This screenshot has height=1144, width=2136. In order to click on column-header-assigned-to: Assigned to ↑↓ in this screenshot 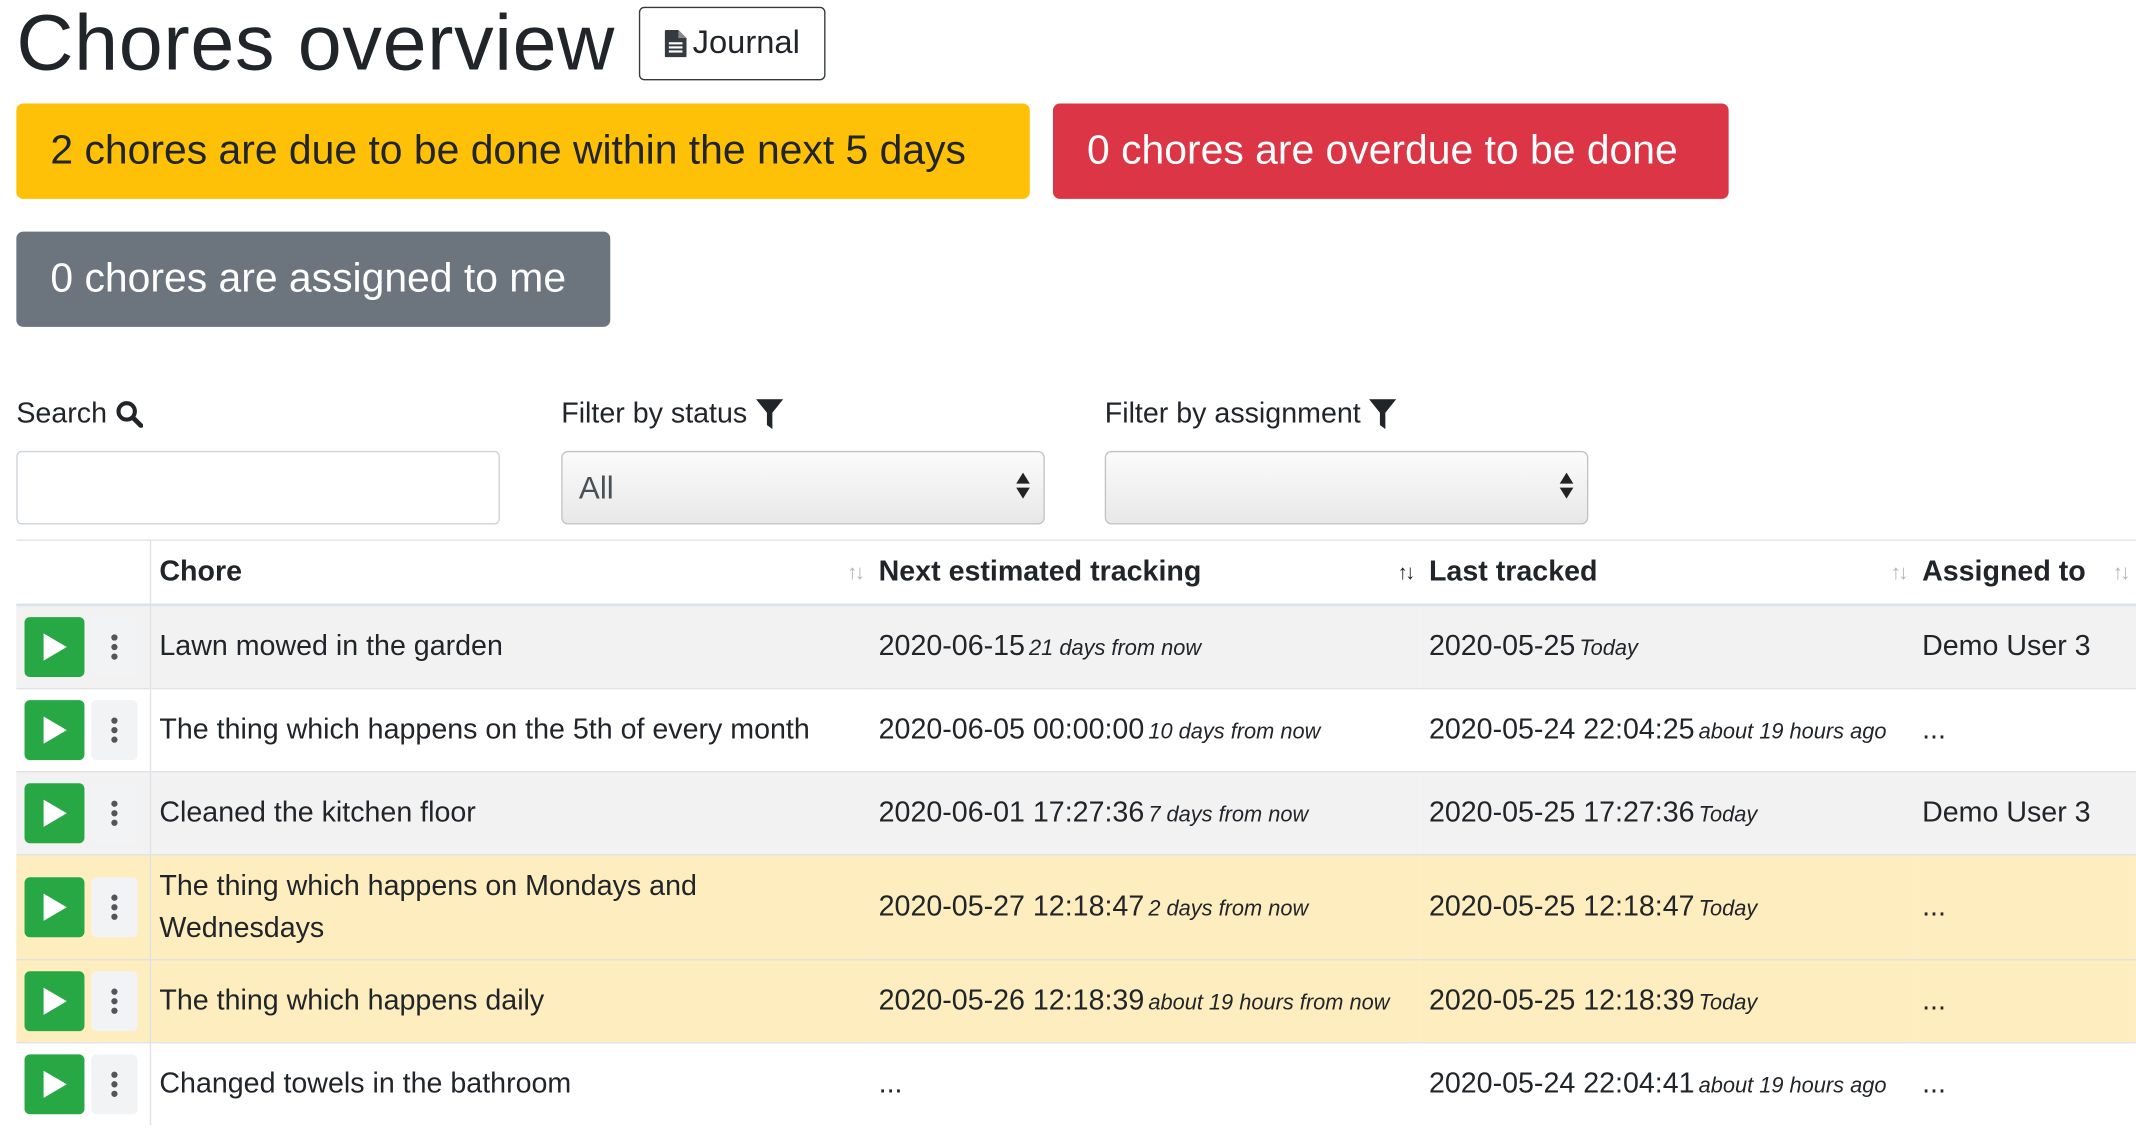, I will do `click(2024, 573)`.